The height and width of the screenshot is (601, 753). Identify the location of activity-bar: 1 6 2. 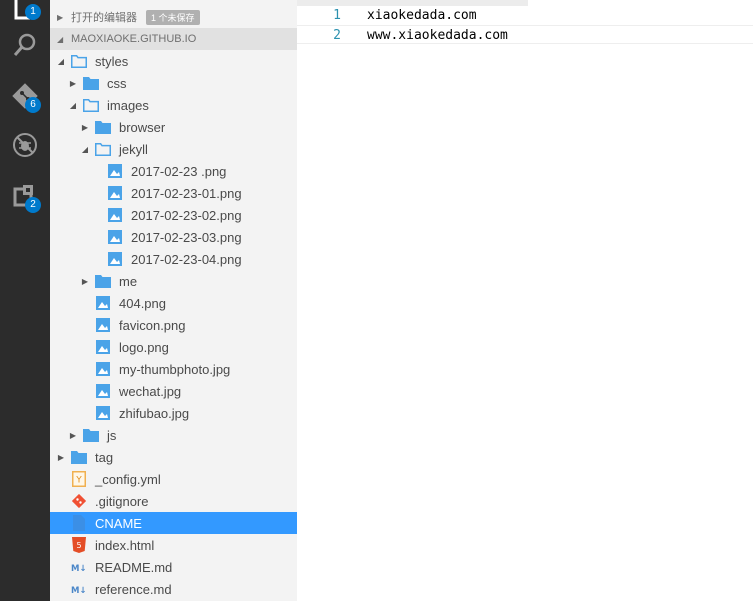
(25, 300).